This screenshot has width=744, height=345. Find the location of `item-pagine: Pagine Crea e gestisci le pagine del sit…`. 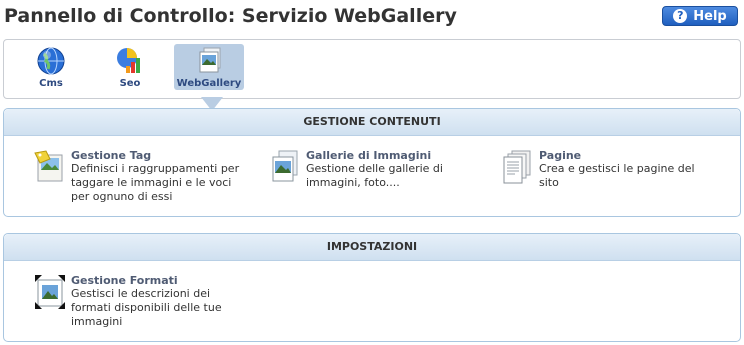

item-pagine: Pagine Crea e gestisci le pagine del sit… is located at coordinates (607, 179).